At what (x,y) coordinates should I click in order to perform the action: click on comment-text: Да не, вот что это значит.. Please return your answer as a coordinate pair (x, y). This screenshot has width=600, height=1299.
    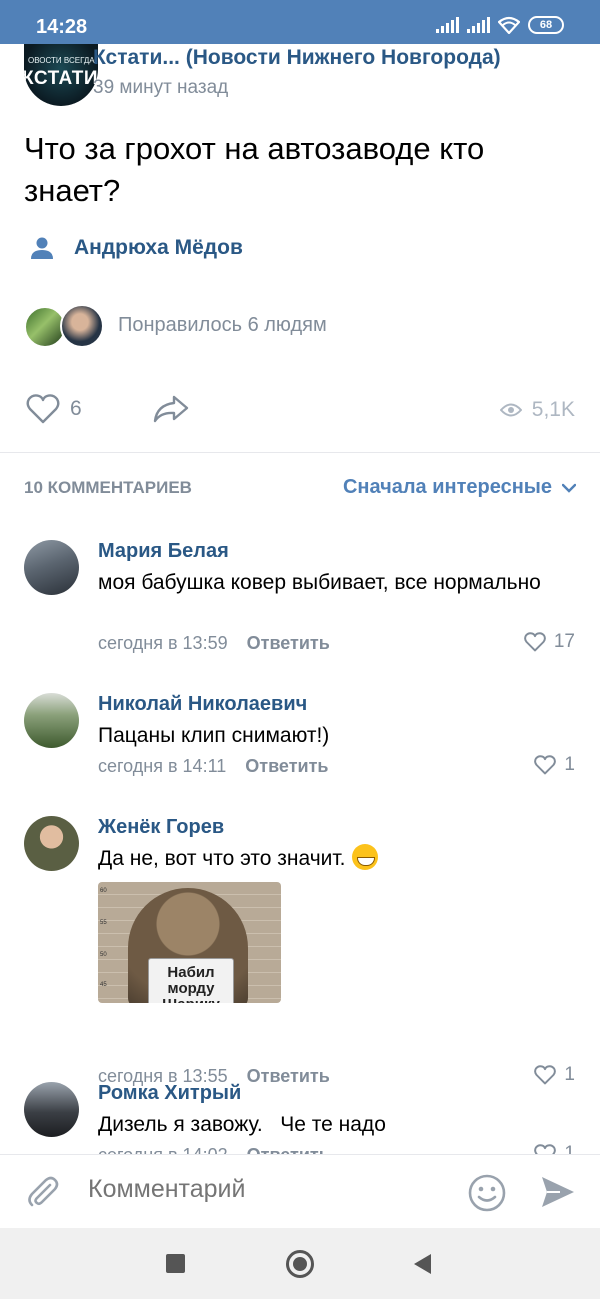
    Looking at the image, I should click on (333, 859).